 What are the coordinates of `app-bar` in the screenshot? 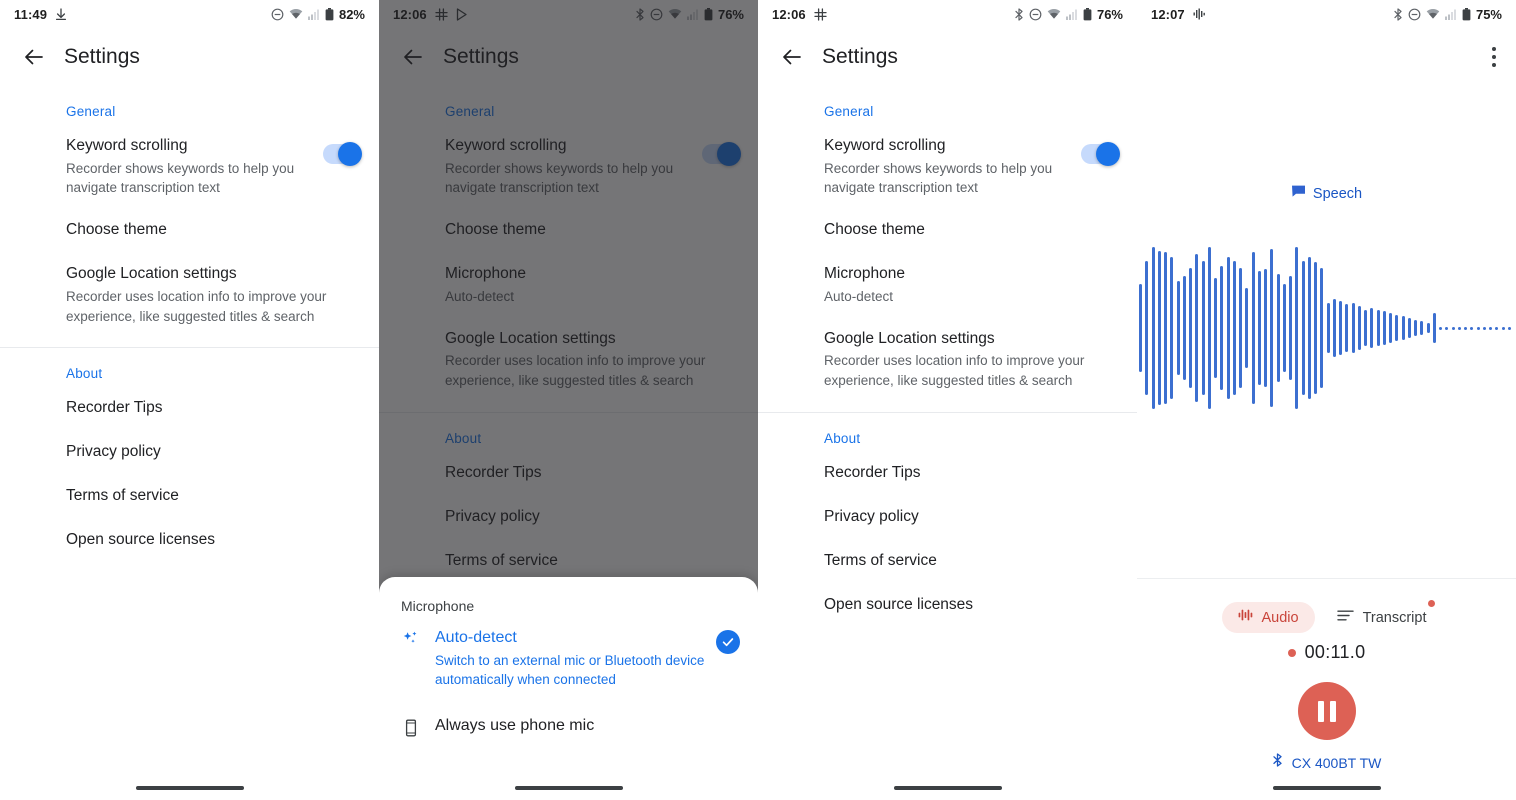 It's located at (1326, 57).